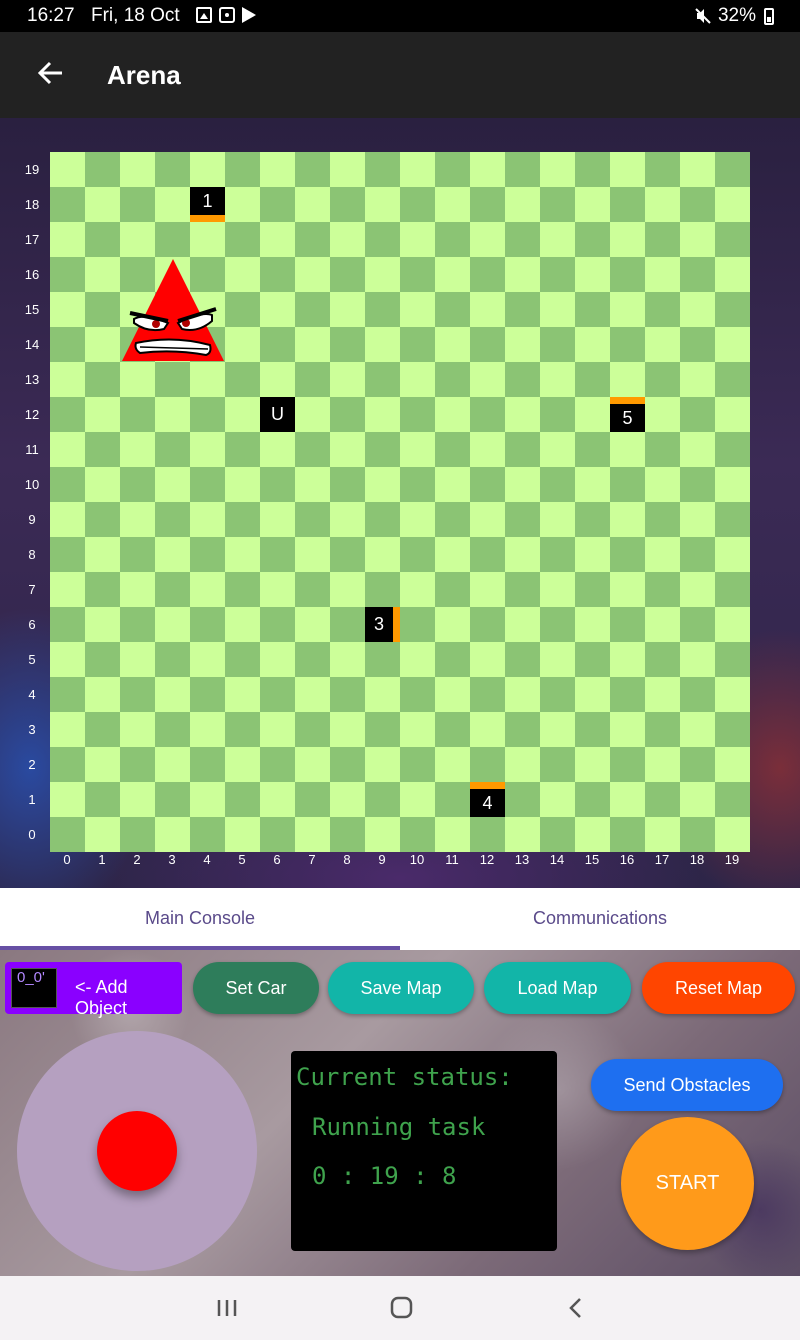 This screenshot has width=800, height=1340. Describe the element at coordinates (277, 859) in the screenshot. I see `x-axis-label: 6` at that location.